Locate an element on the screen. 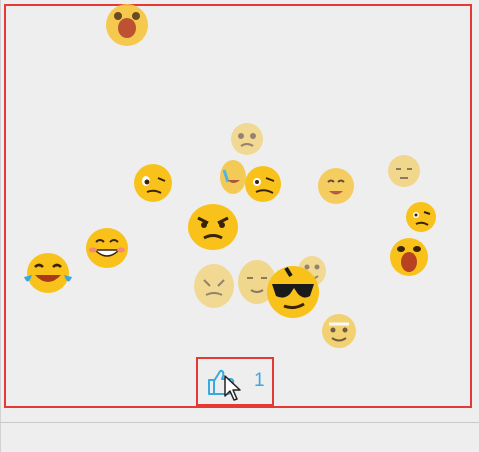 The width and height of the screenshot is (479, 452). tongue-face-icon is located at coordinates (336, 186).